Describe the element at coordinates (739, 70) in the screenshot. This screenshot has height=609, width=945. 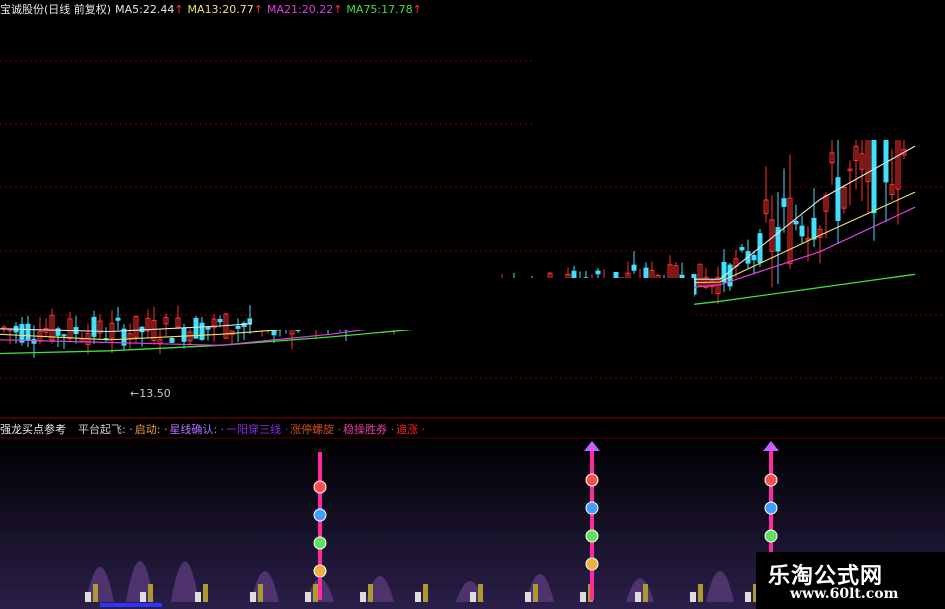
I see `redacted-area-top` at that location.